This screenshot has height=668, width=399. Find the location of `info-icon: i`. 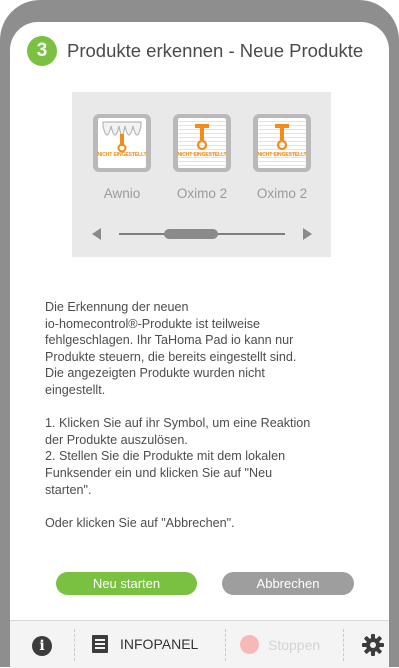

info-icon: i is located at coordinates (42, 646).